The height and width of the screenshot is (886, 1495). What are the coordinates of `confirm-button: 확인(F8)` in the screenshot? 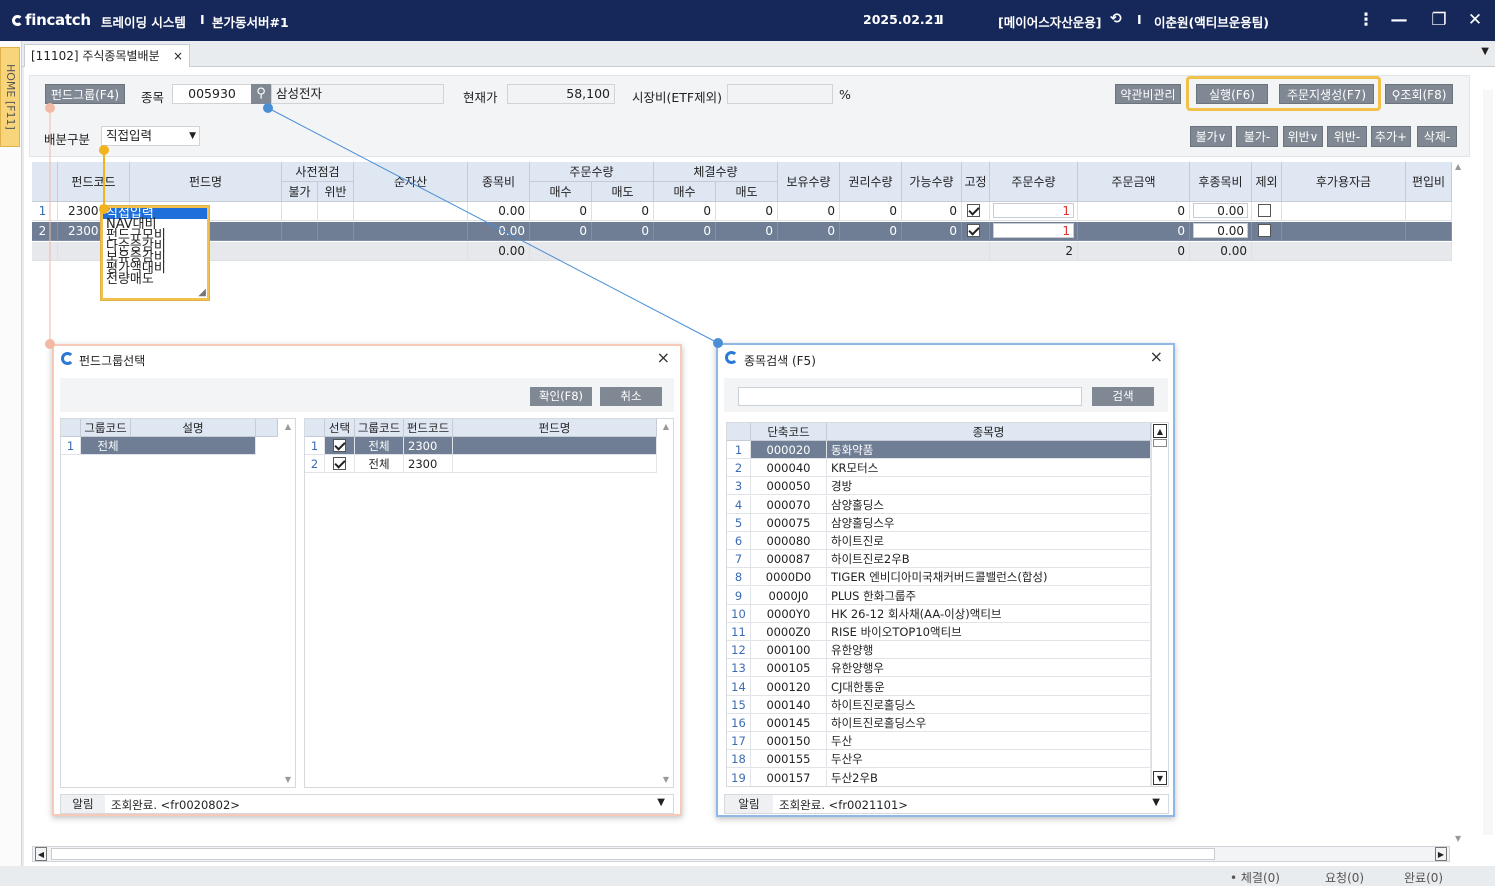 It's located at (561, 396).